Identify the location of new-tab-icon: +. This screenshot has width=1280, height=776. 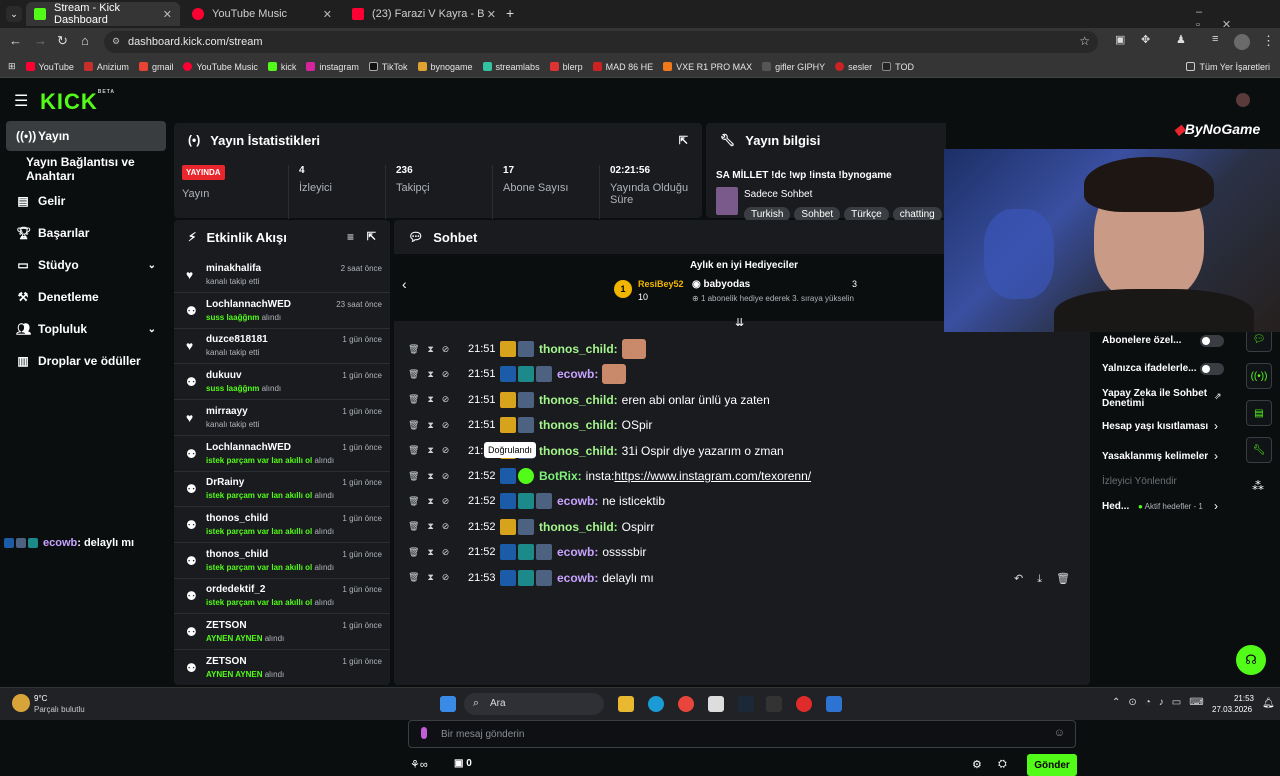
(510, 13).